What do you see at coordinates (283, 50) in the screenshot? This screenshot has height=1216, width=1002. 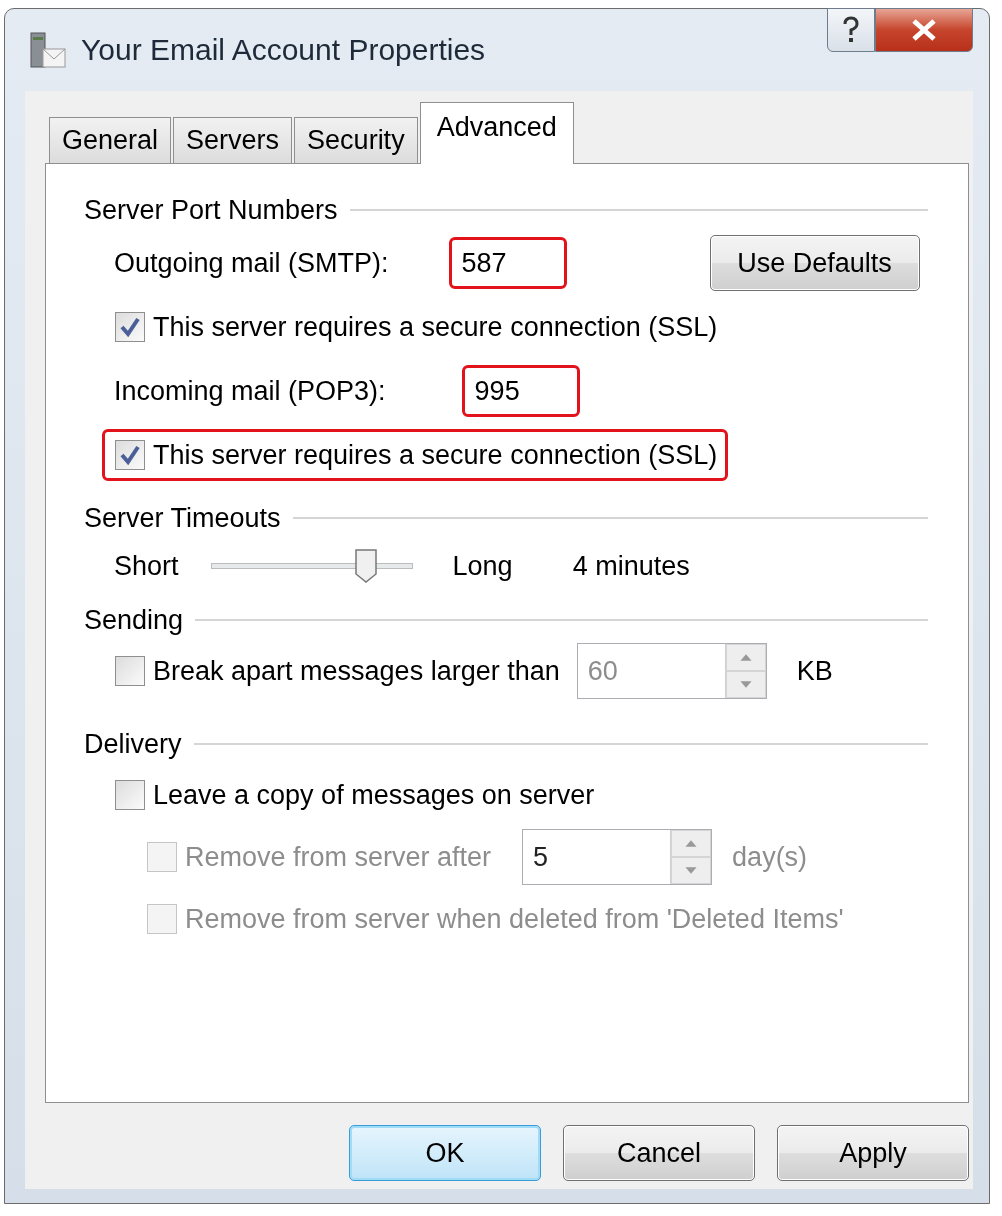 I see `window-title: Your Email Account Properties` at bounding box center [283, 50].